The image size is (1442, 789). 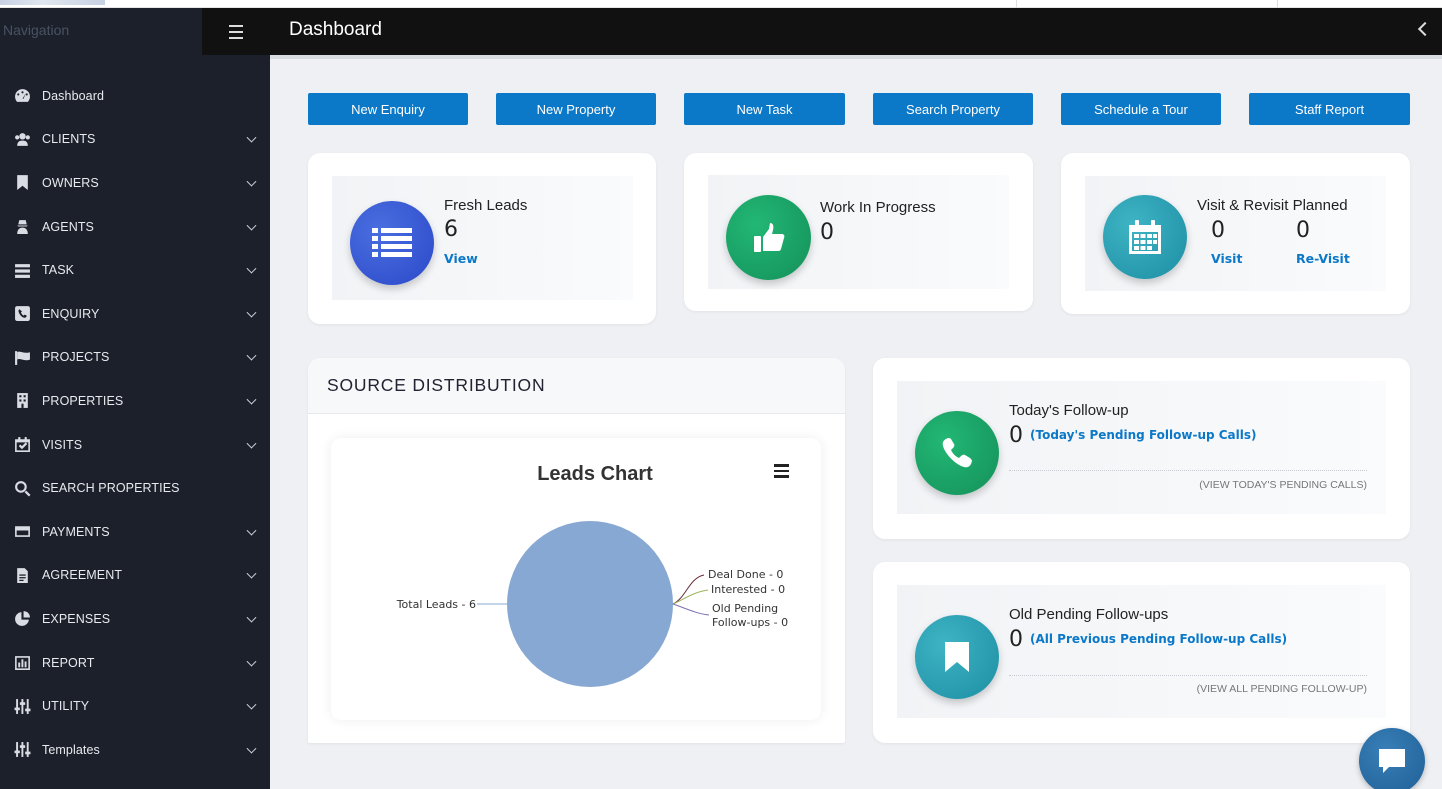 I want to click on top-divider, so click(x=1016, y=4).